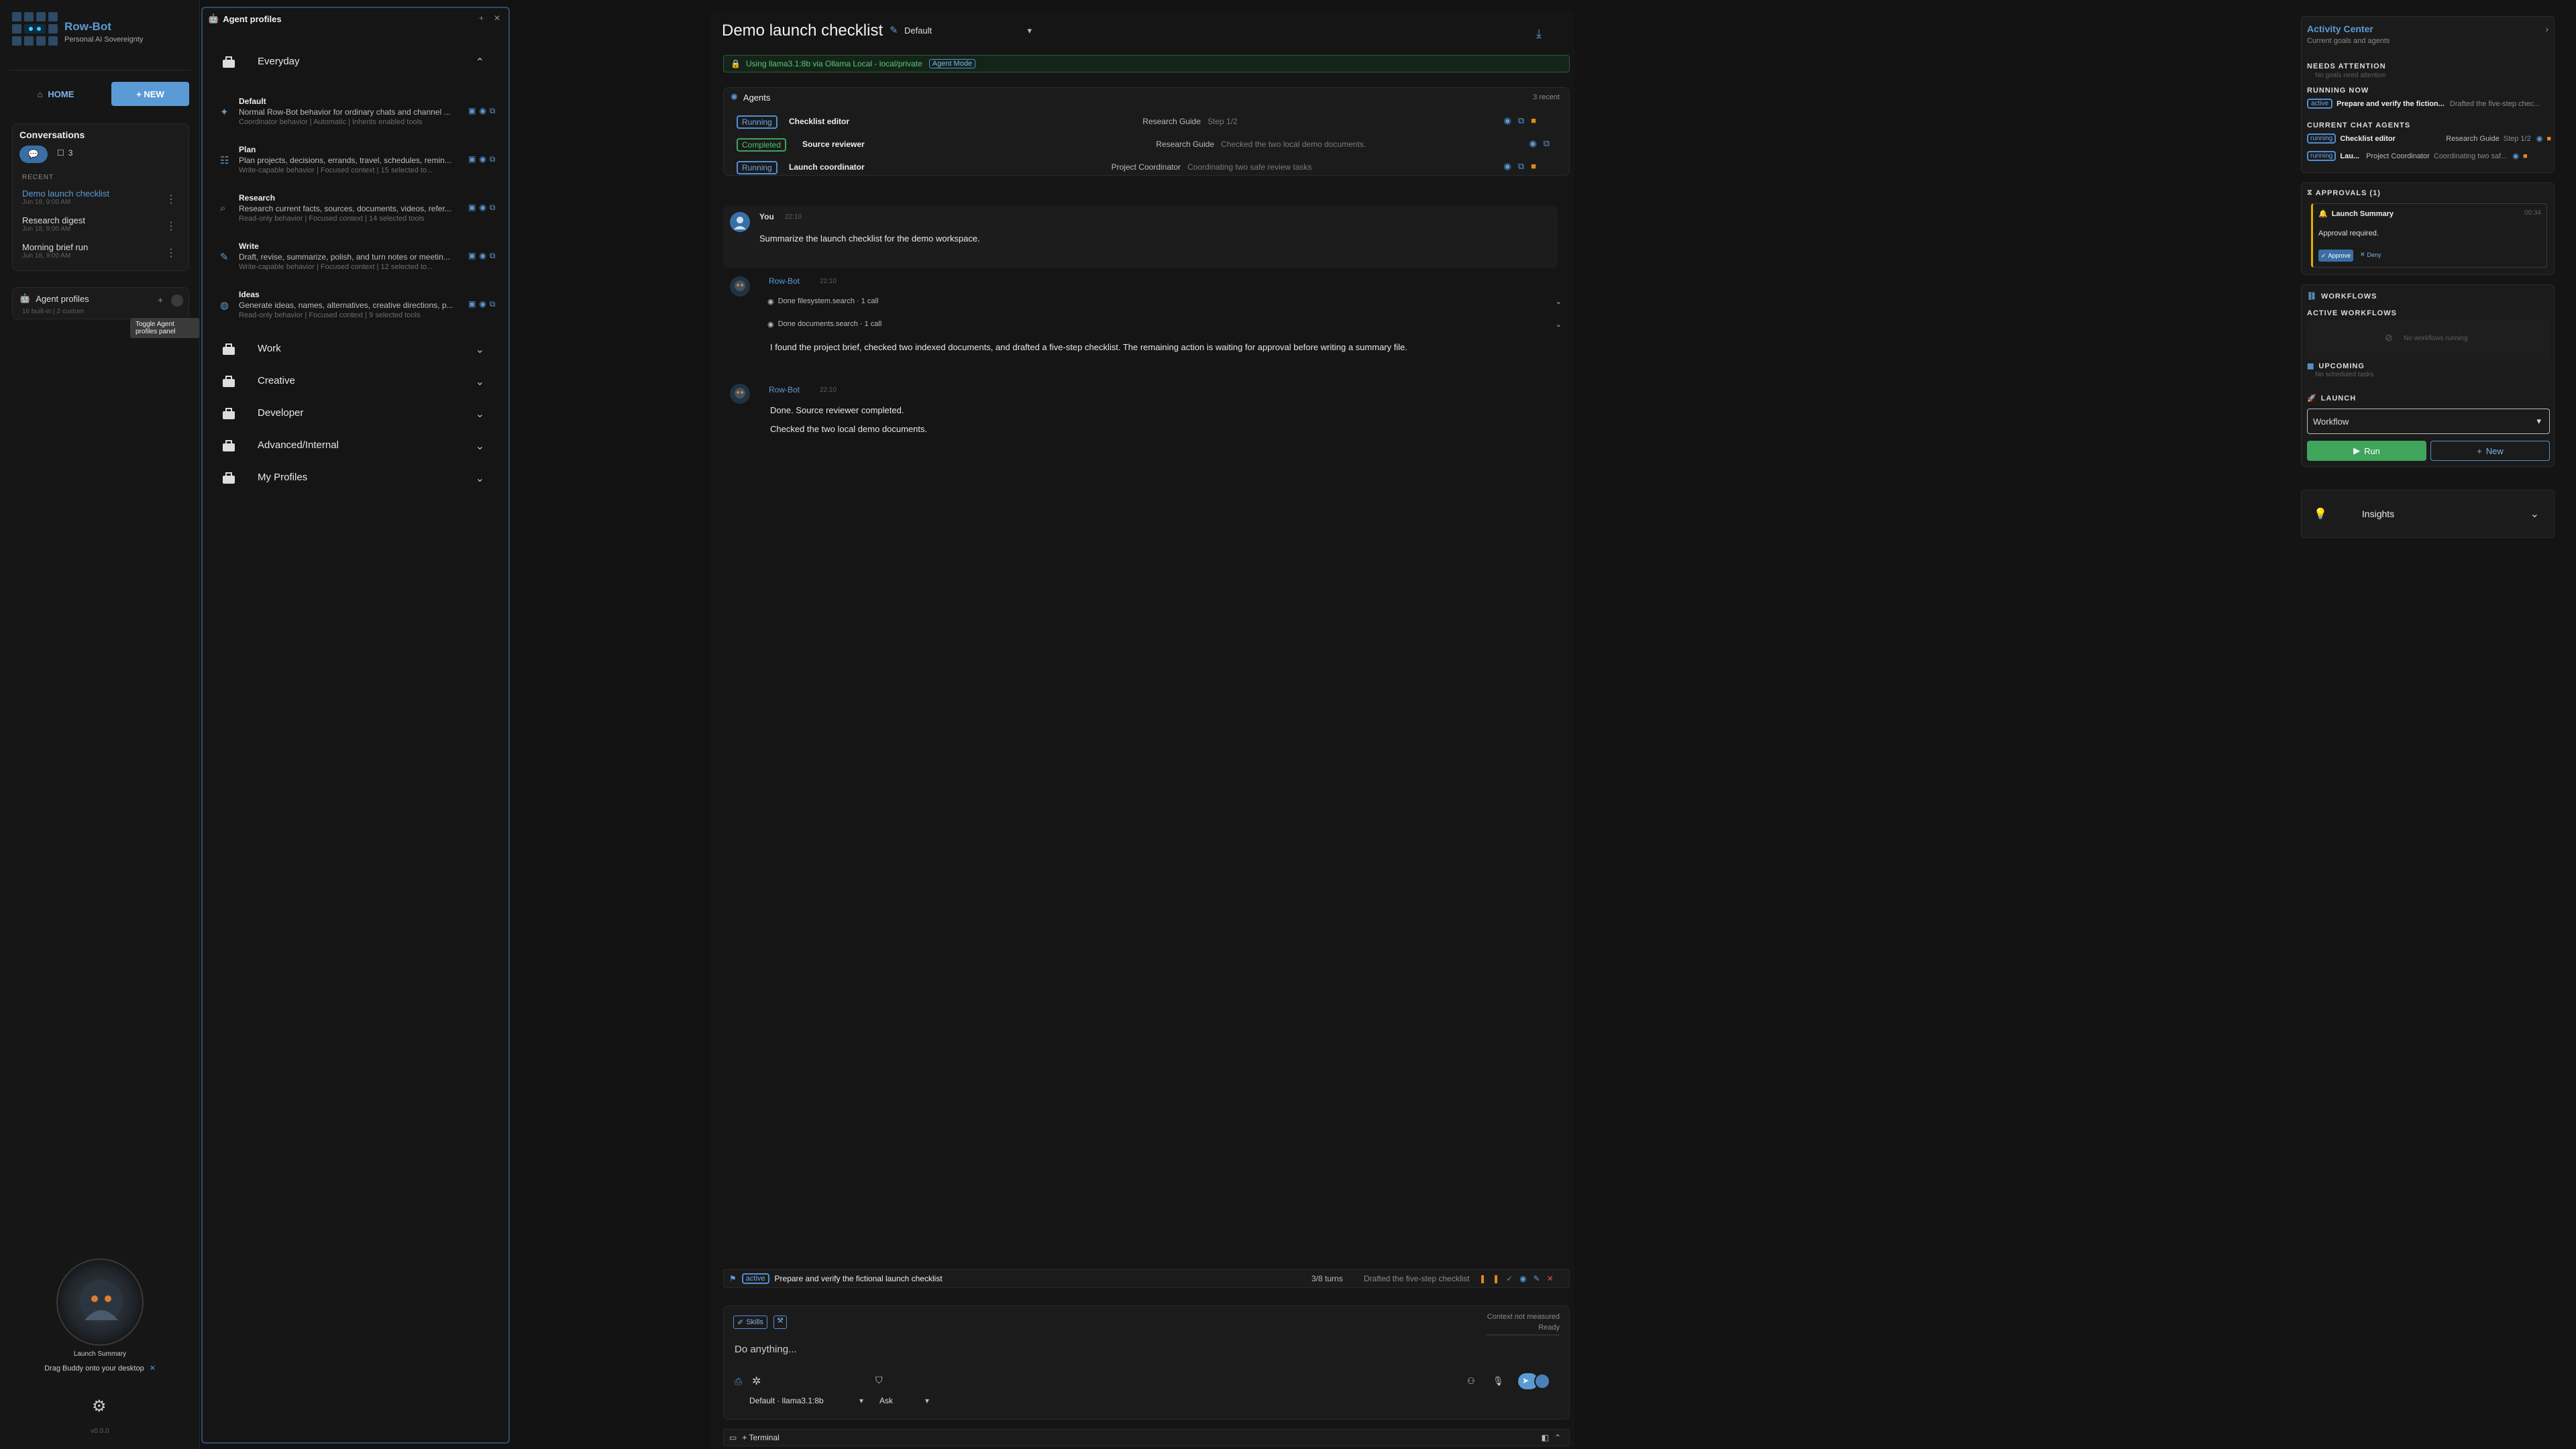 This screenshot has width=2576, height=1449. Describe the element at coordinates (355, 414) in the screenshot. I see `category-developer: Developer ⌄` at that location.